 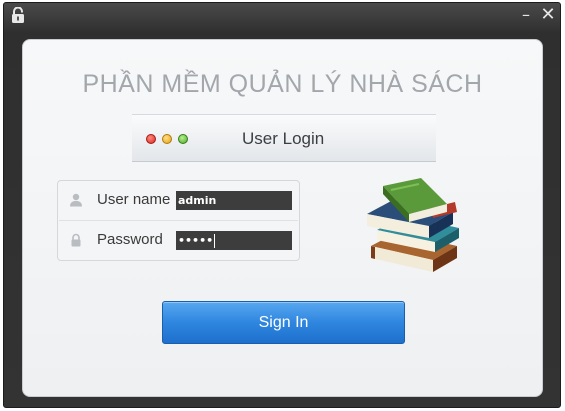 I want to click on login-title: User Login, so click(x=283, y=138).